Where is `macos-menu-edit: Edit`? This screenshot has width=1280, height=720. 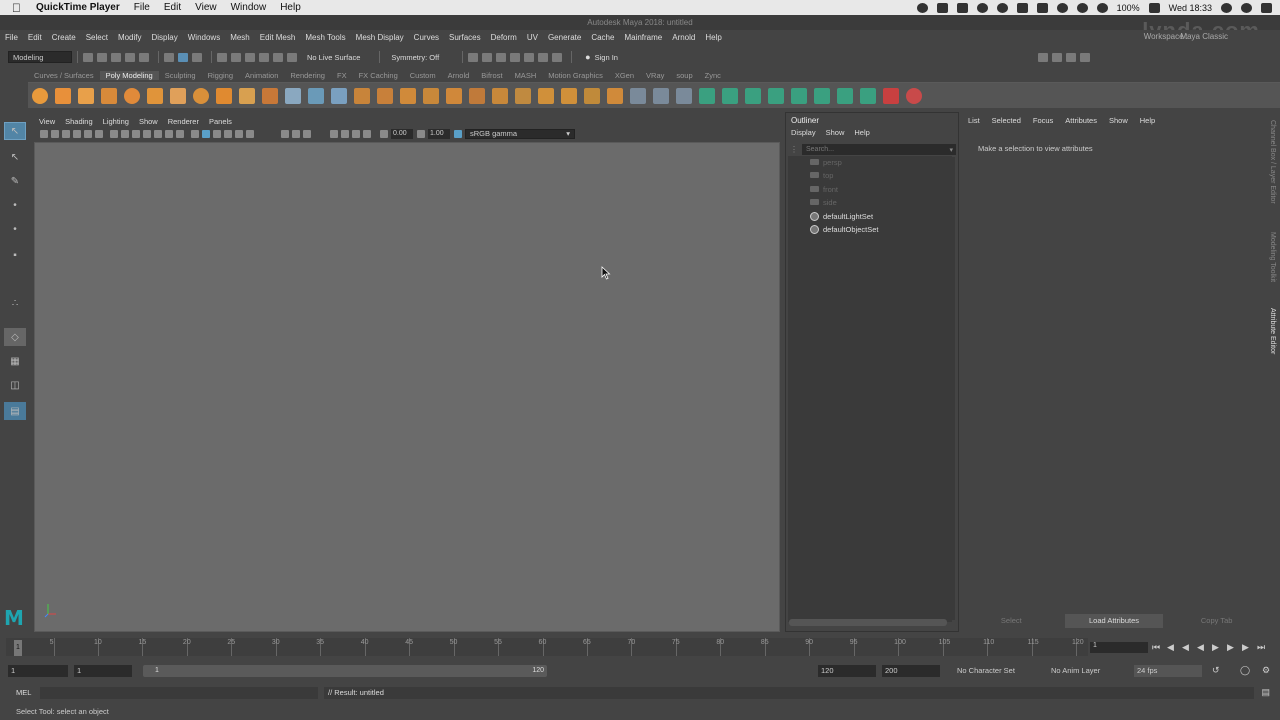
macos-menu-edit: Edit is located at coordinates (172, 7).